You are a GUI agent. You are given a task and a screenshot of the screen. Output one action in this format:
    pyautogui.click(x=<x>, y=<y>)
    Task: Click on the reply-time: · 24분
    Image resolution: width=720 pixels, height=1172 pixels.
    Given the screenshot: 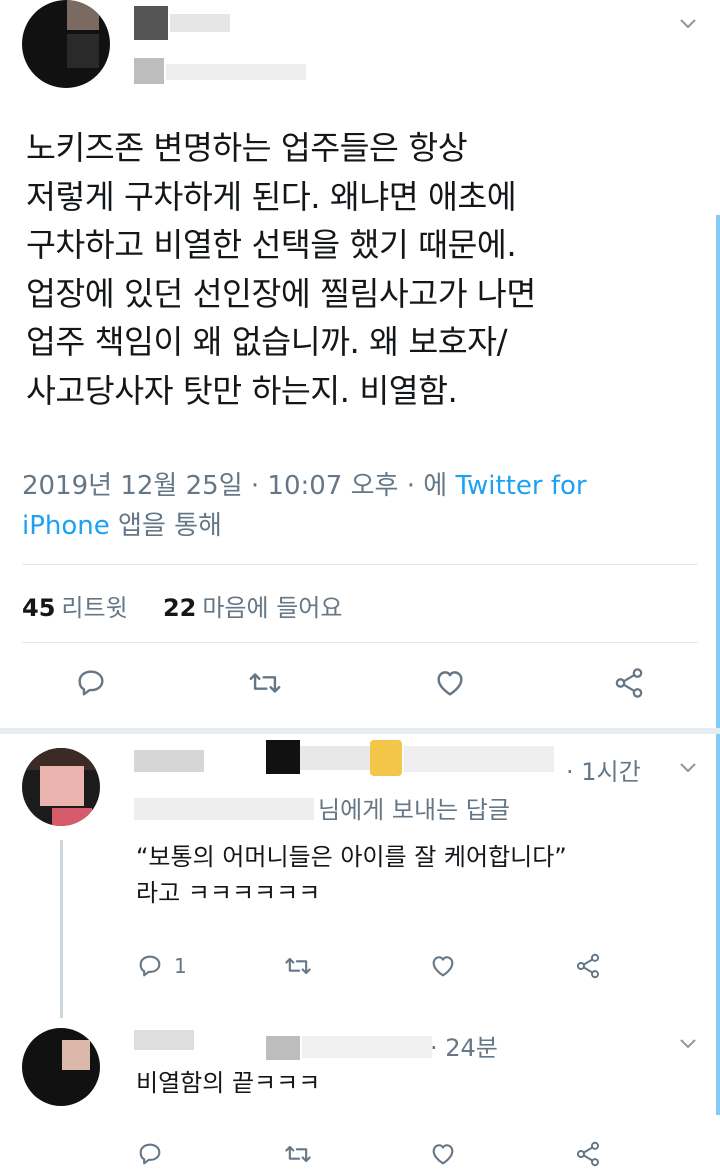 What is the action you would take?
    pyautogui.click(x=464, y=1045)
    